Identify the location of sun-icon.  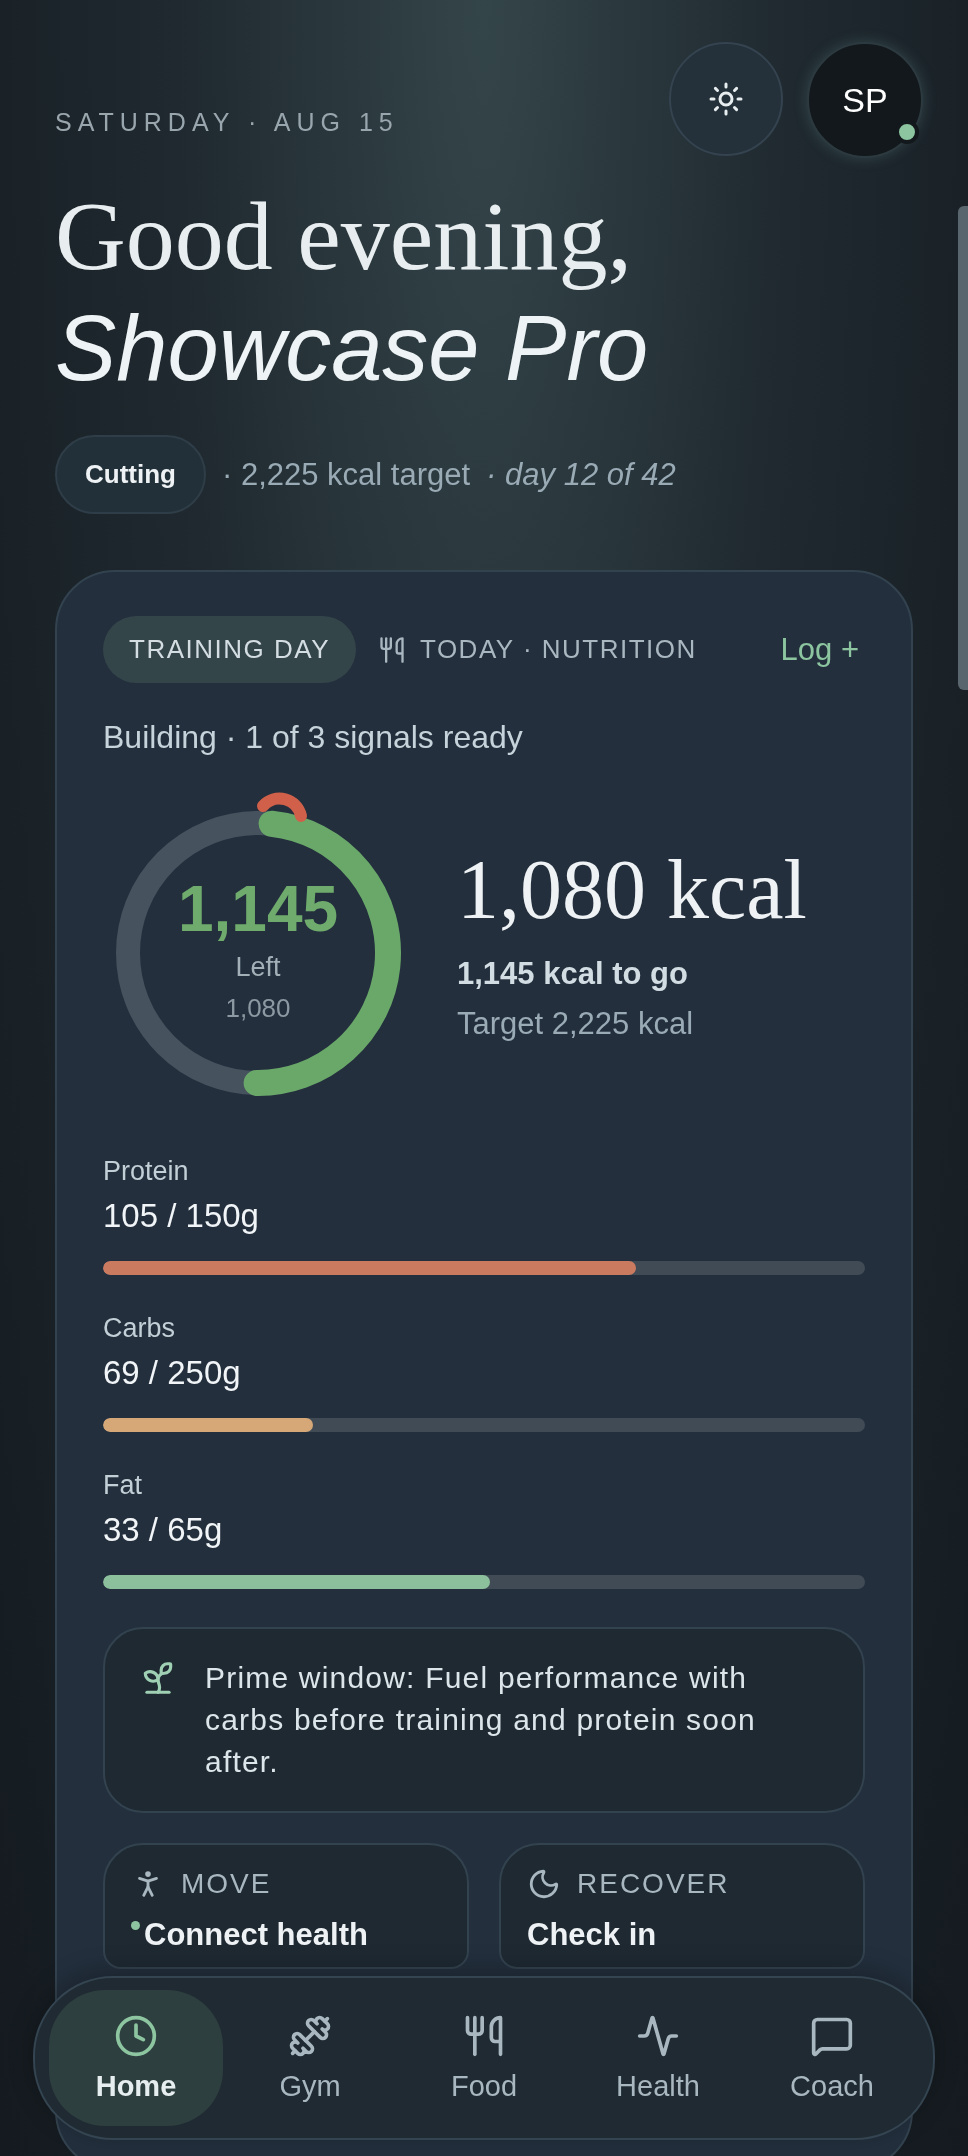
(726, 99).